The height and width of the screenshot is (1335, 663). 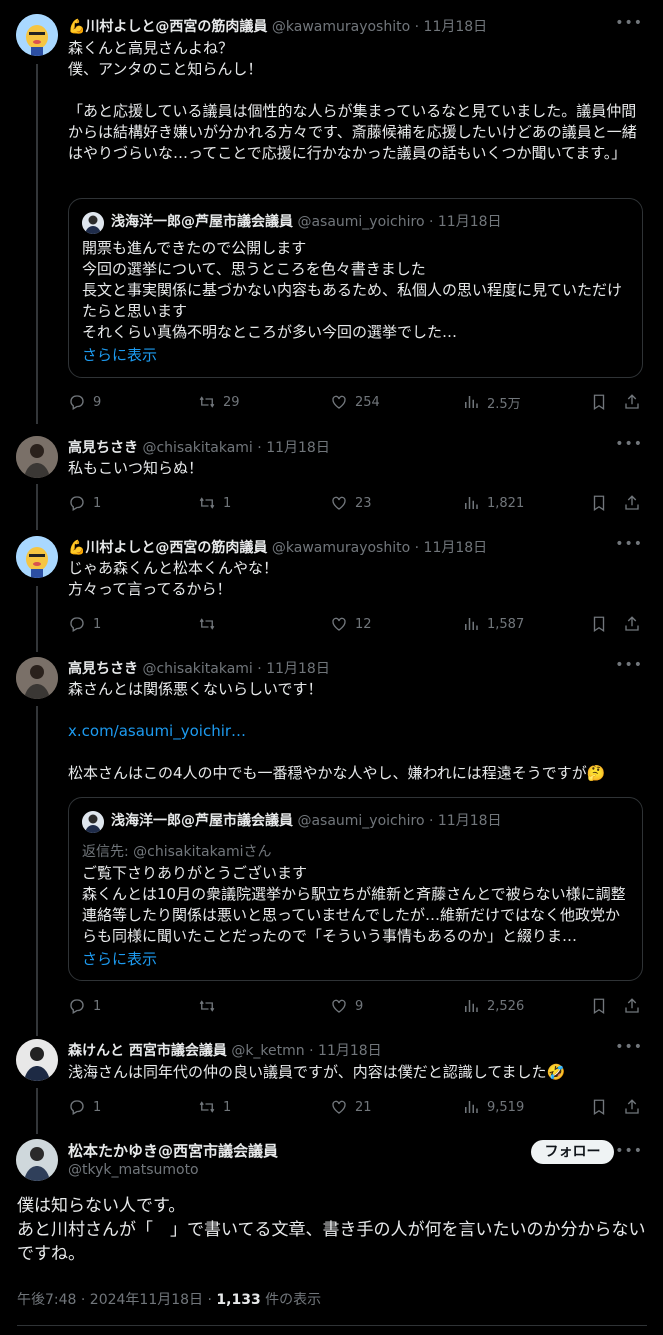 I want to click on view-count: 1,587, so click(x=506, y=624).